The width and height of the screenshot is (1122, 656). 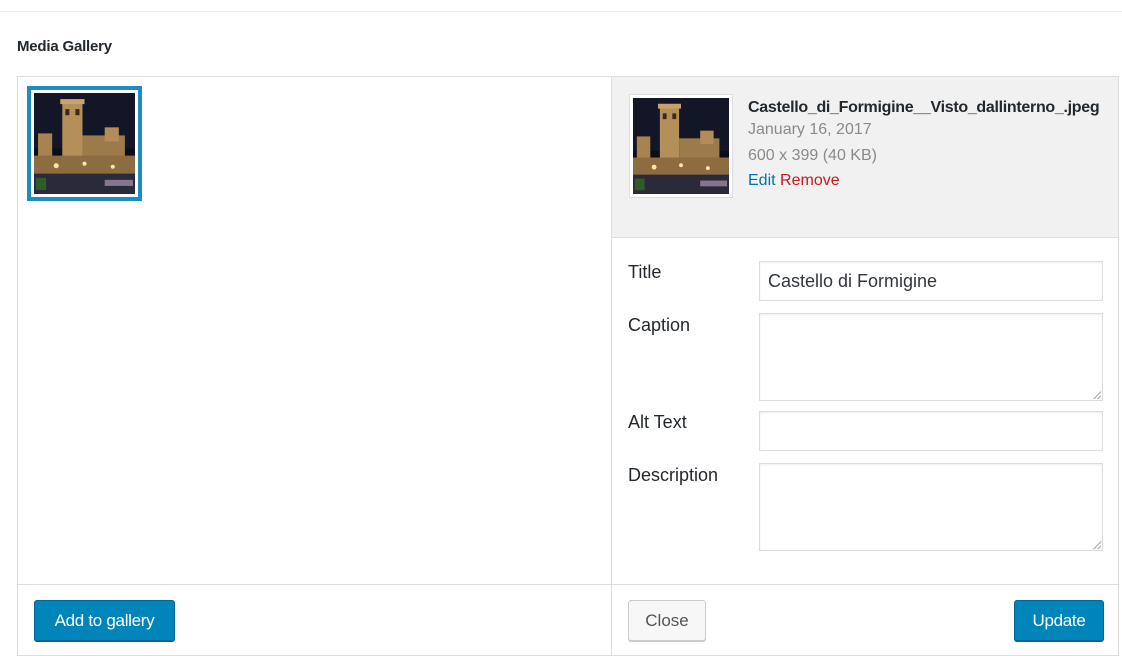 I want to click on attachment-preview, so click(x=681, y=146).